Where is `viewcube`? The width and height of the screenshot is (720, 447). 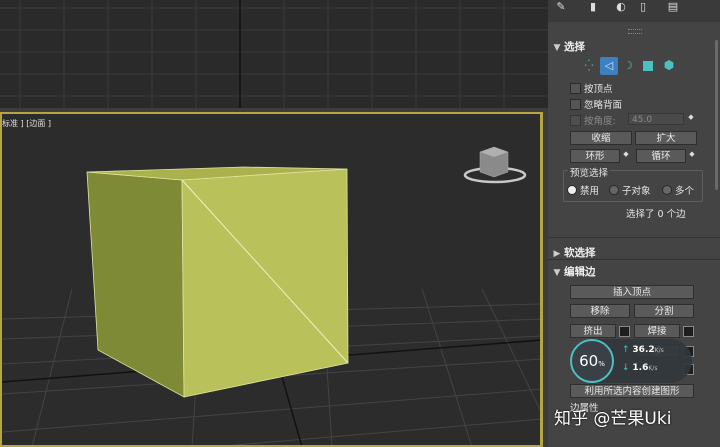
viewcube is located at coordinates (495, 165).